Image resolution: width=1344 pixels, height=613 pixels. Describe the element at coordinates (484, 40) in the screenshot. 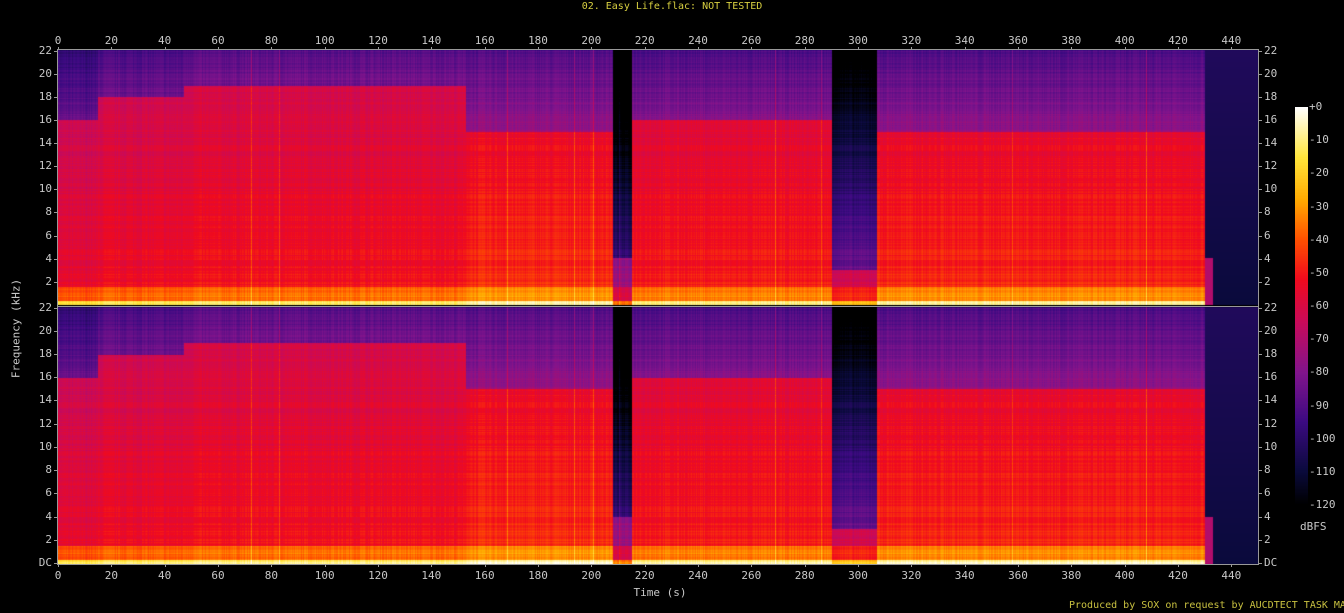

I see `x-tick-label-top: 160` at that location.